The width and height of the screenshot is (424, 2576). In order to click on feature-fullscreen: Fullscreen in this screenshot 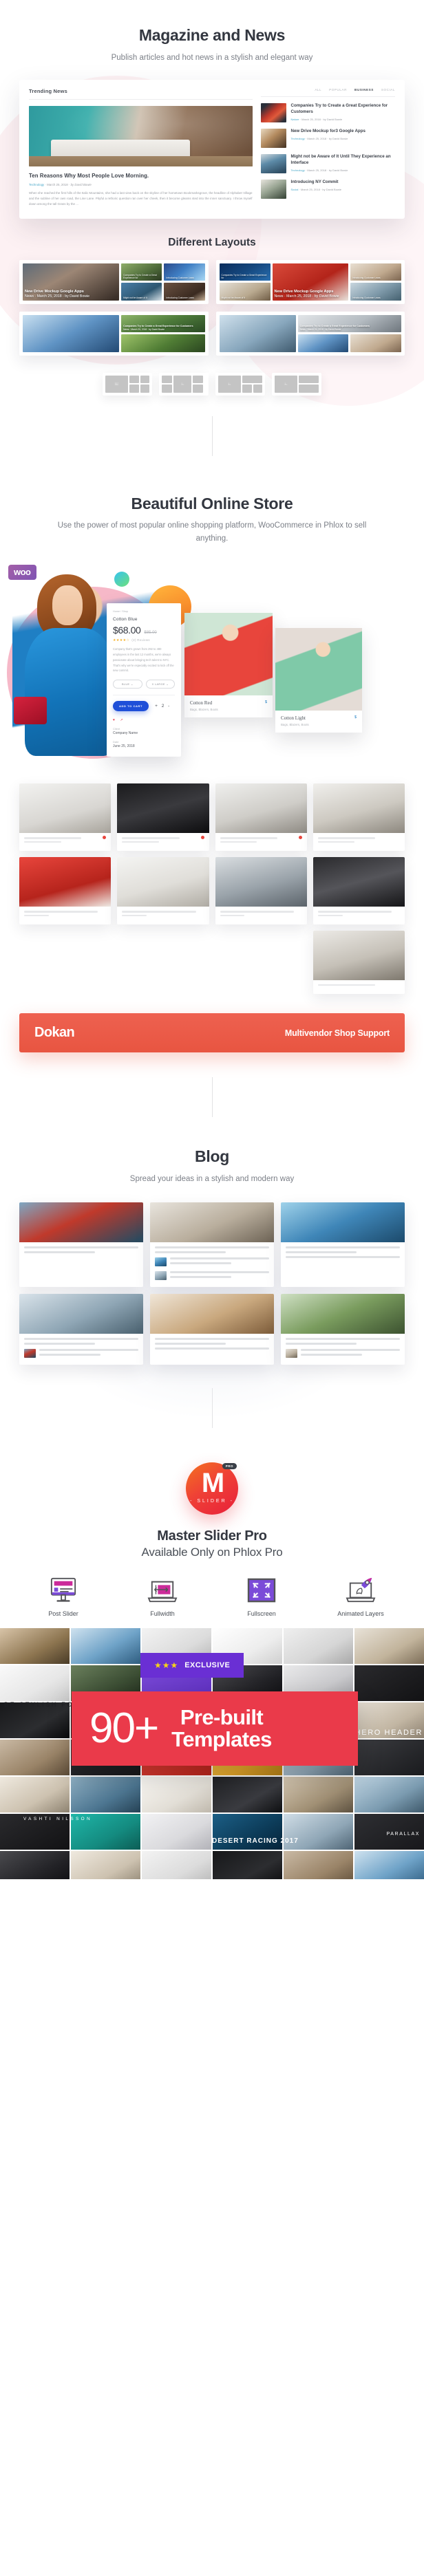, I will do `click(261, 1597)`.